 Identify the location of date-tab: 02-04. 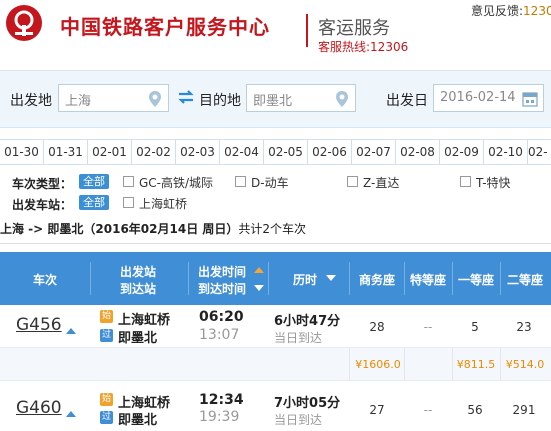
(242, 152).